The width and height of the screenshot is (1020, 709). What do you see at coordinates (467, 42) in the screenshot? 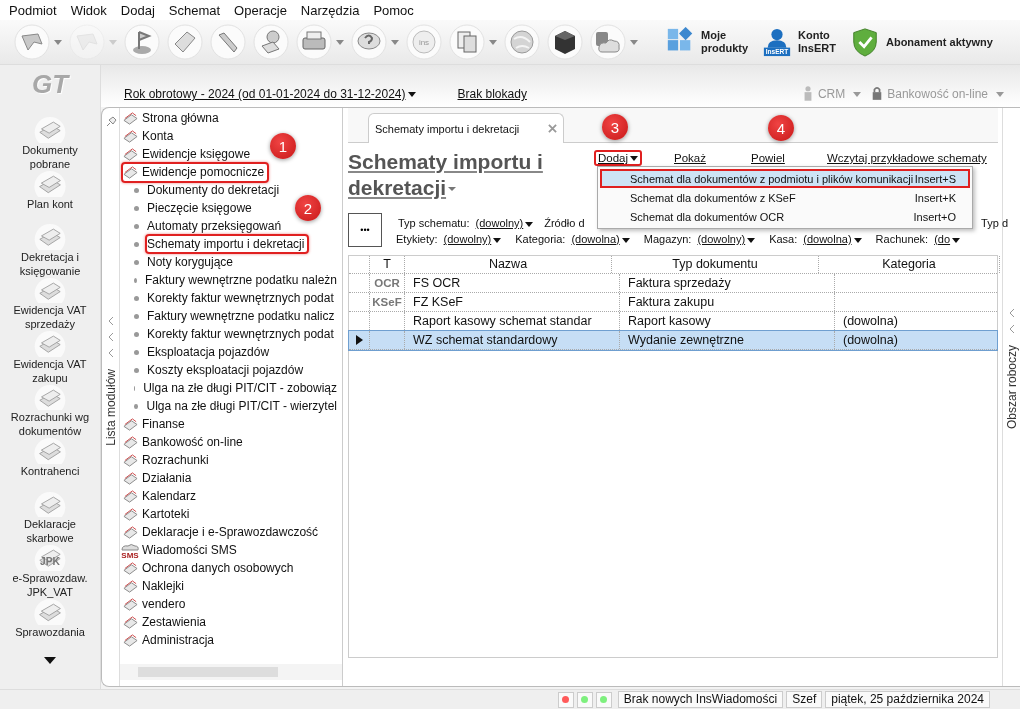
I see `docs-icon` at bounding box center [467, 42].